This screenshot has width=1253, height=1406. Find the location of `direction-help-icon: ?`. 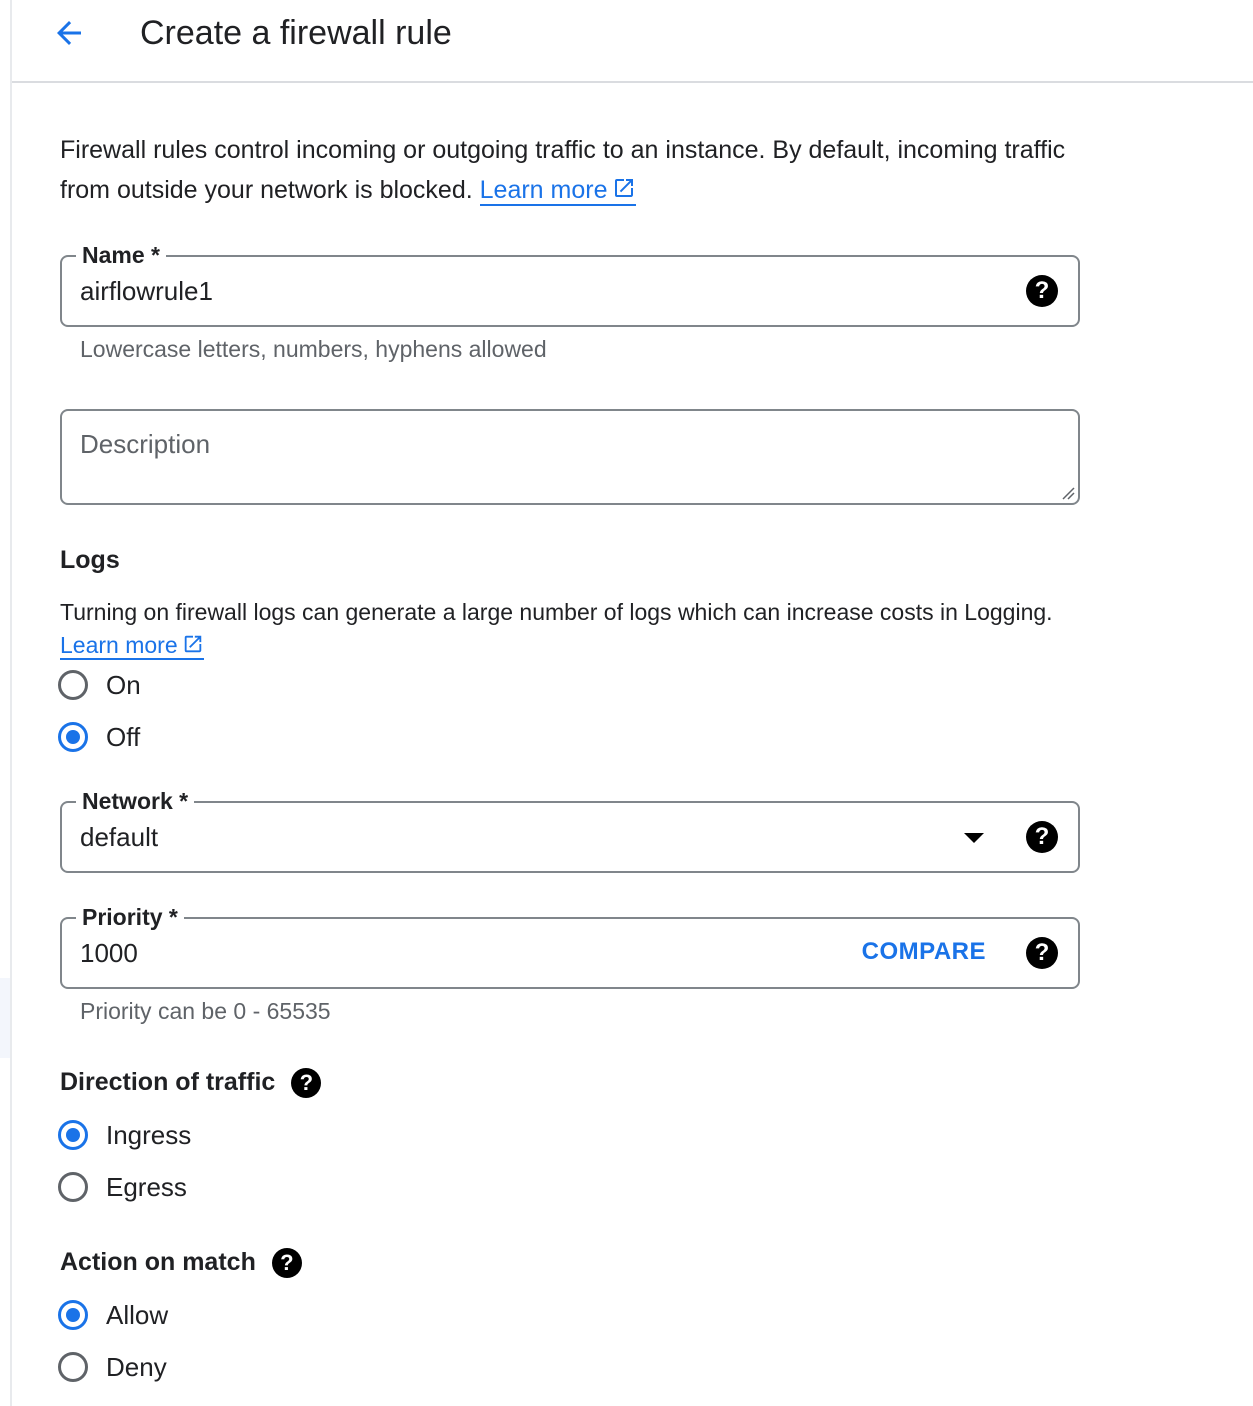

direction-help-icon: ? is located at coordinates (306, 1083).